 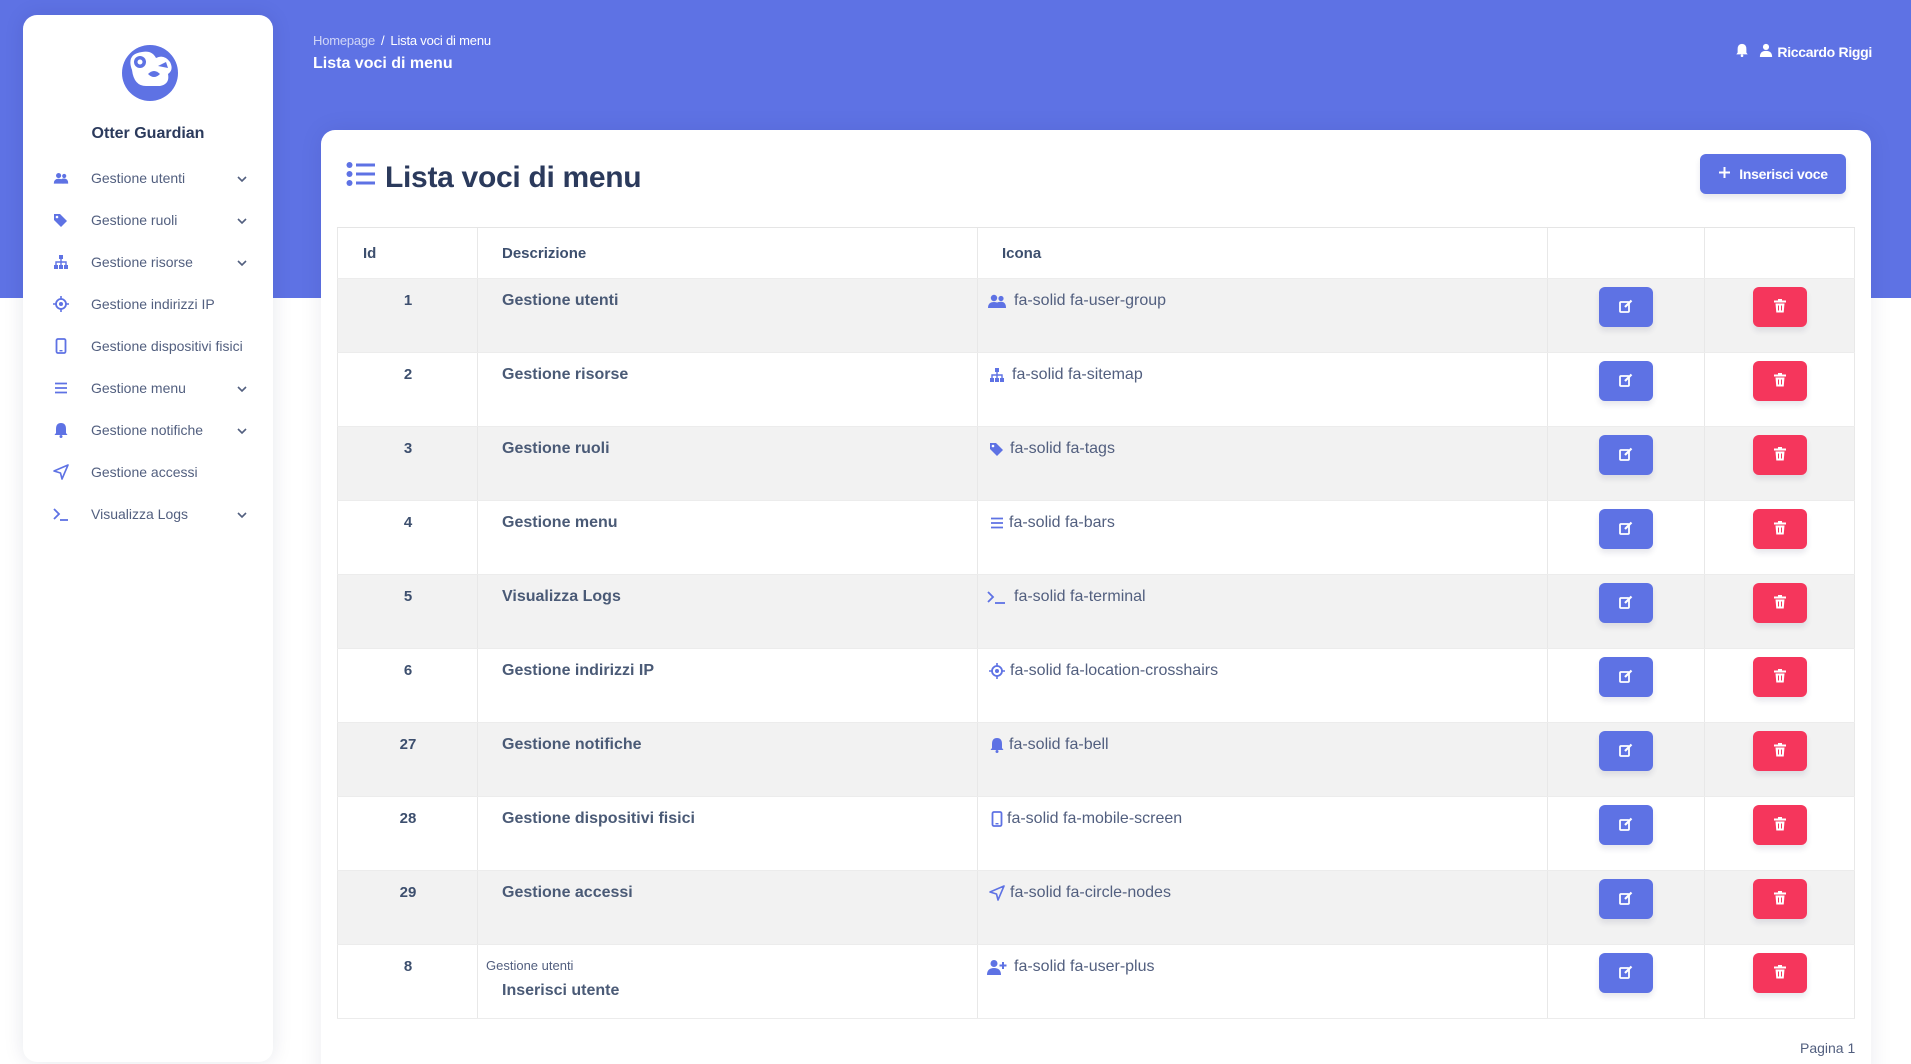 I want to click on sidebar-item-gestione-accessi: Gestione accessi, so click(x=148, y=472).